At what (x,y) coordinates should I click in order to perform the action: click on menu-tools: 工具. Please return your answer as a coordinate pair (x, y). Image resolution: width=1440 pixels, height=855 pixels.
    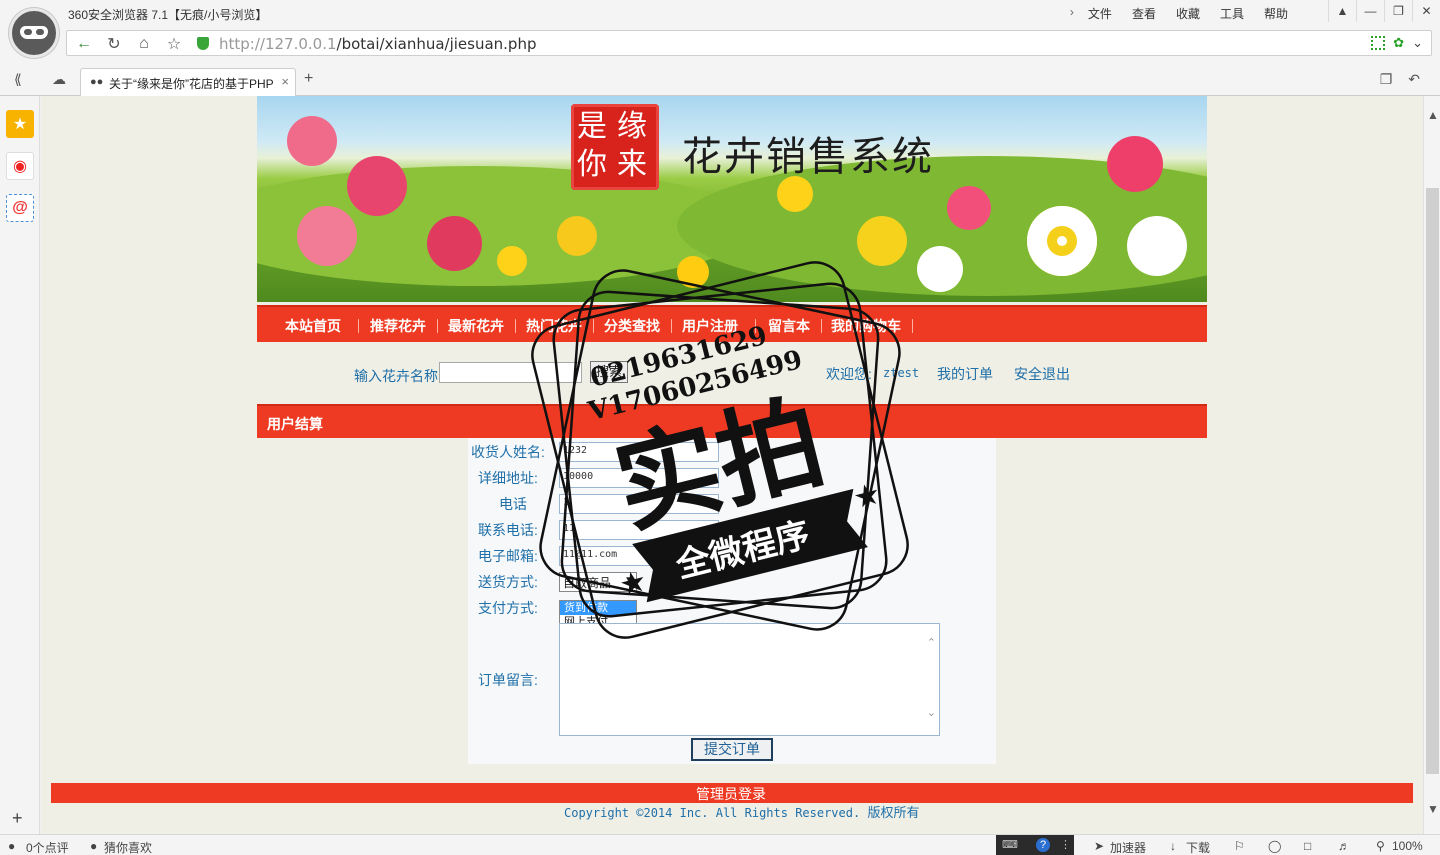
    Looking at the image, I should click on (1232, 13).